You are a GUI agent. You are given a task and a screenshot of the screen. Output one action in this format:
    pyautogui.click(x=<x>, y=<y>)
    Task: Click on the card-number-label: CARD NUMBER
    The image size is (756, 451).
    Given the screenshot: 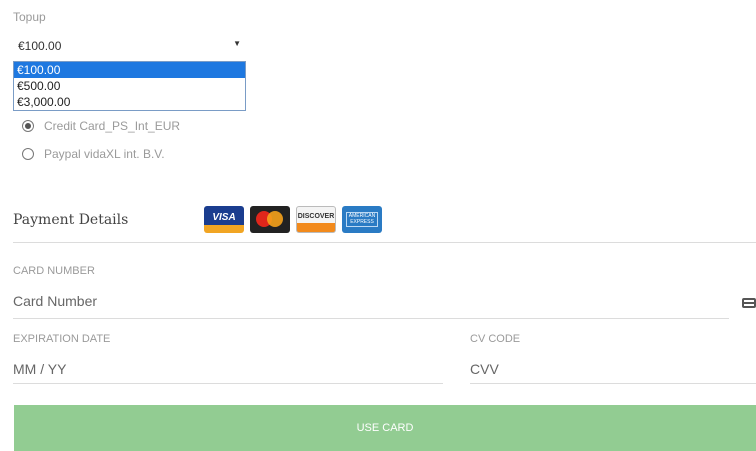 What is the action you would take?
    pyautogui.click(x=54, y=271)
    